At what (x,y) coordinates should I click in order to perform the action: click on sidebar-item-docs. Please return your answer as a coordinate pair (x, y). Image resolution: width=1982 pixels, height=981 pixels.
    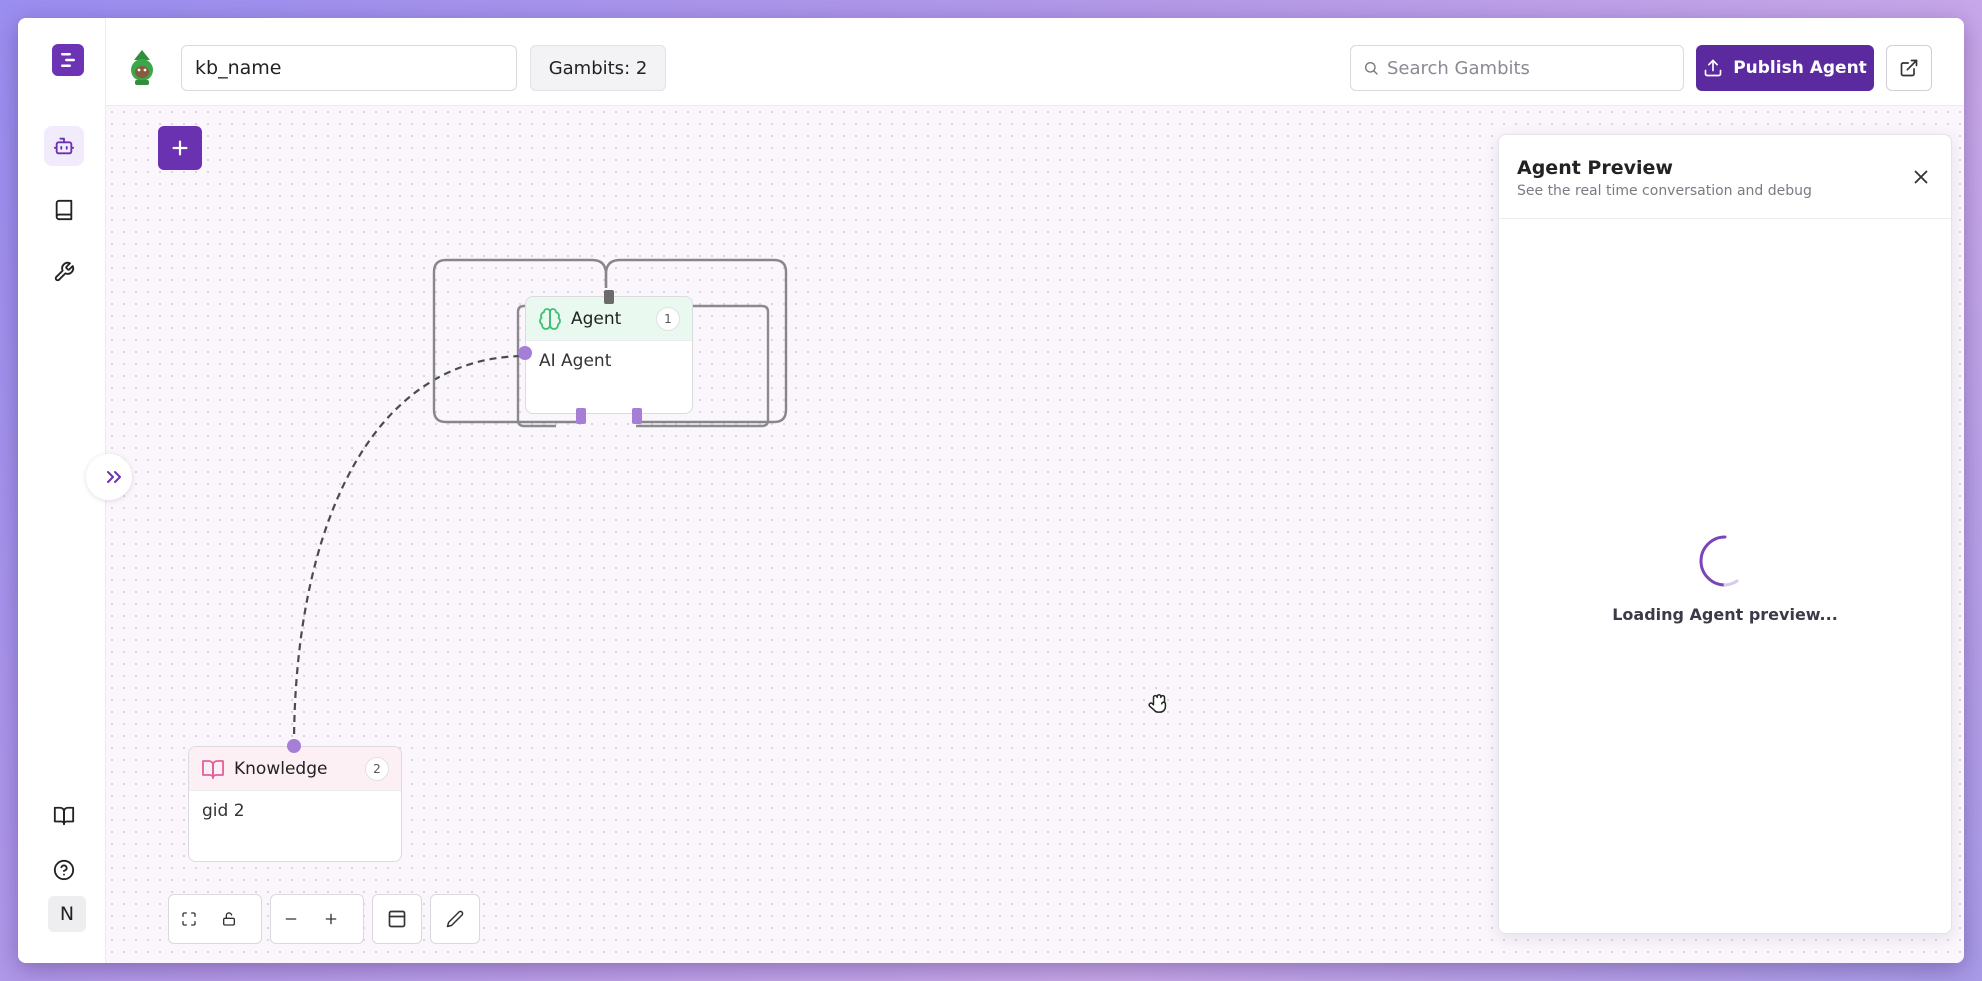
    Looking at the image, I should click on (64, 816).